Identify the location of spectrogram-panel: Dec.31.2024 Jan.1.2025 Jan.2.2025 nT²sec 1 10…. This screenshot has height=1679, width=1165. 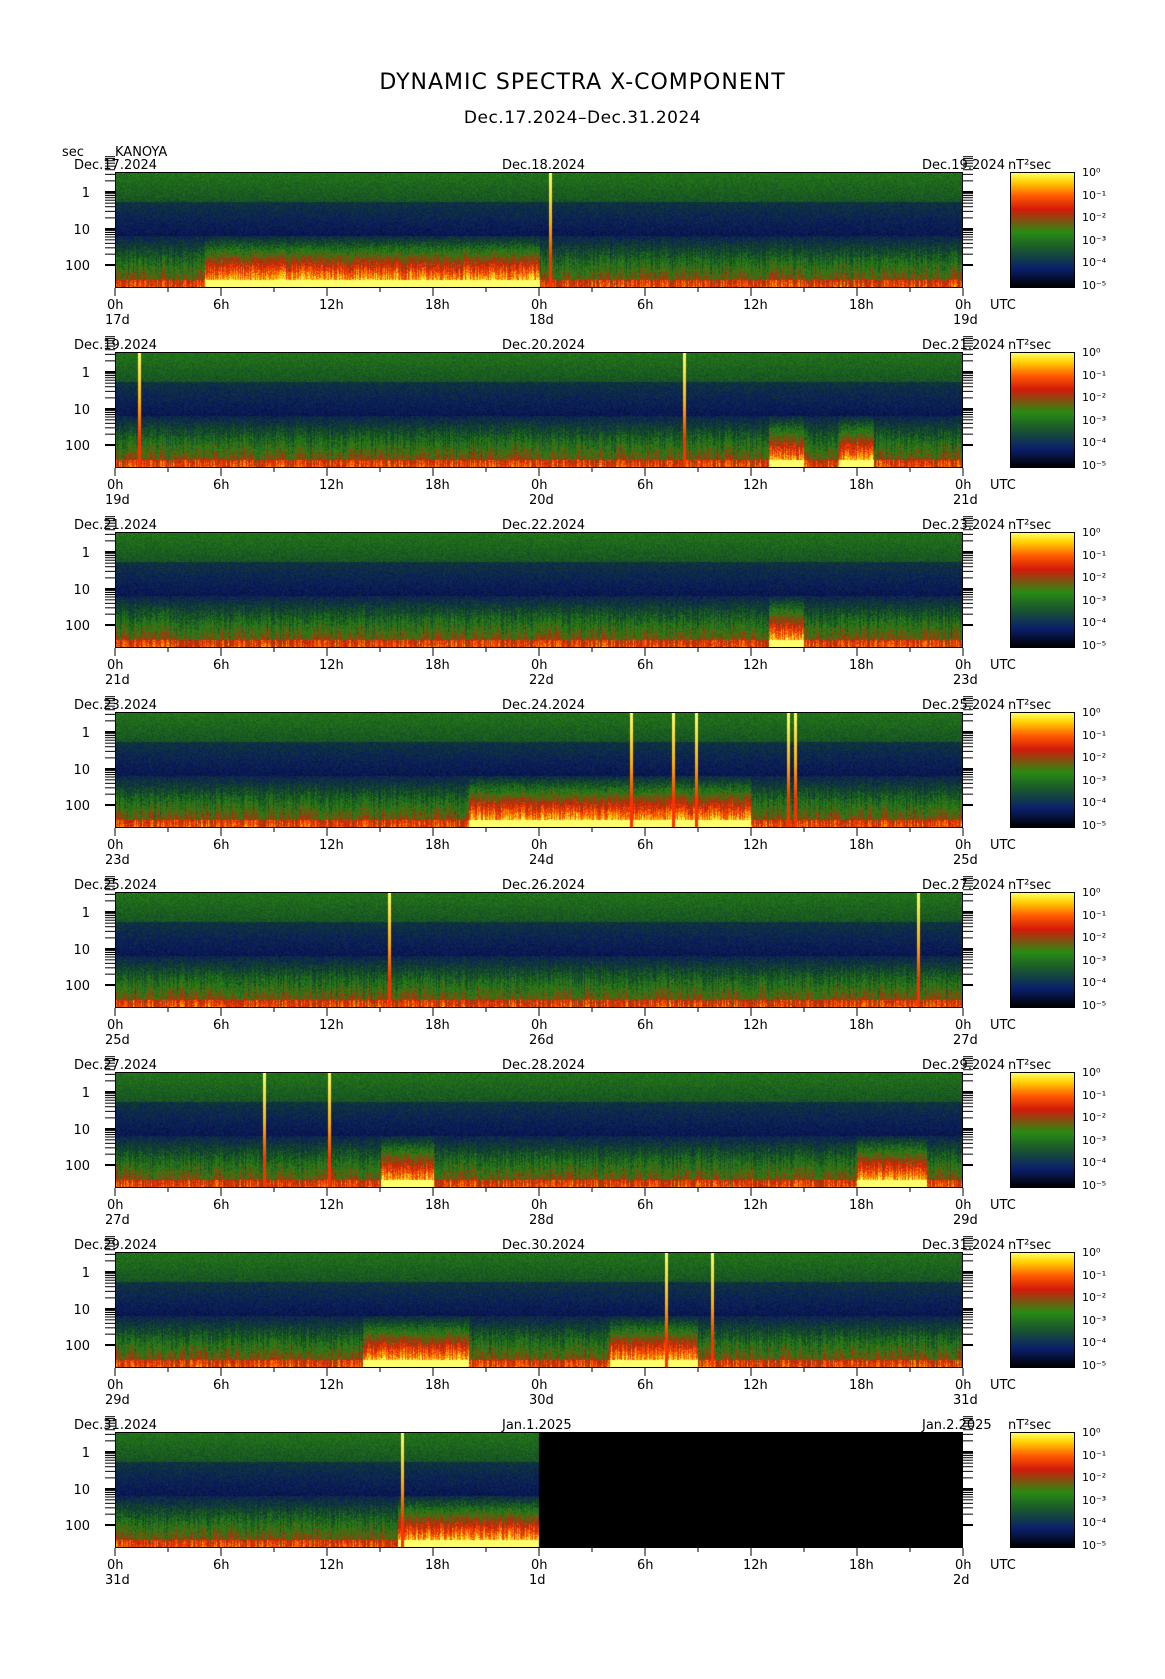
(582, 1507).